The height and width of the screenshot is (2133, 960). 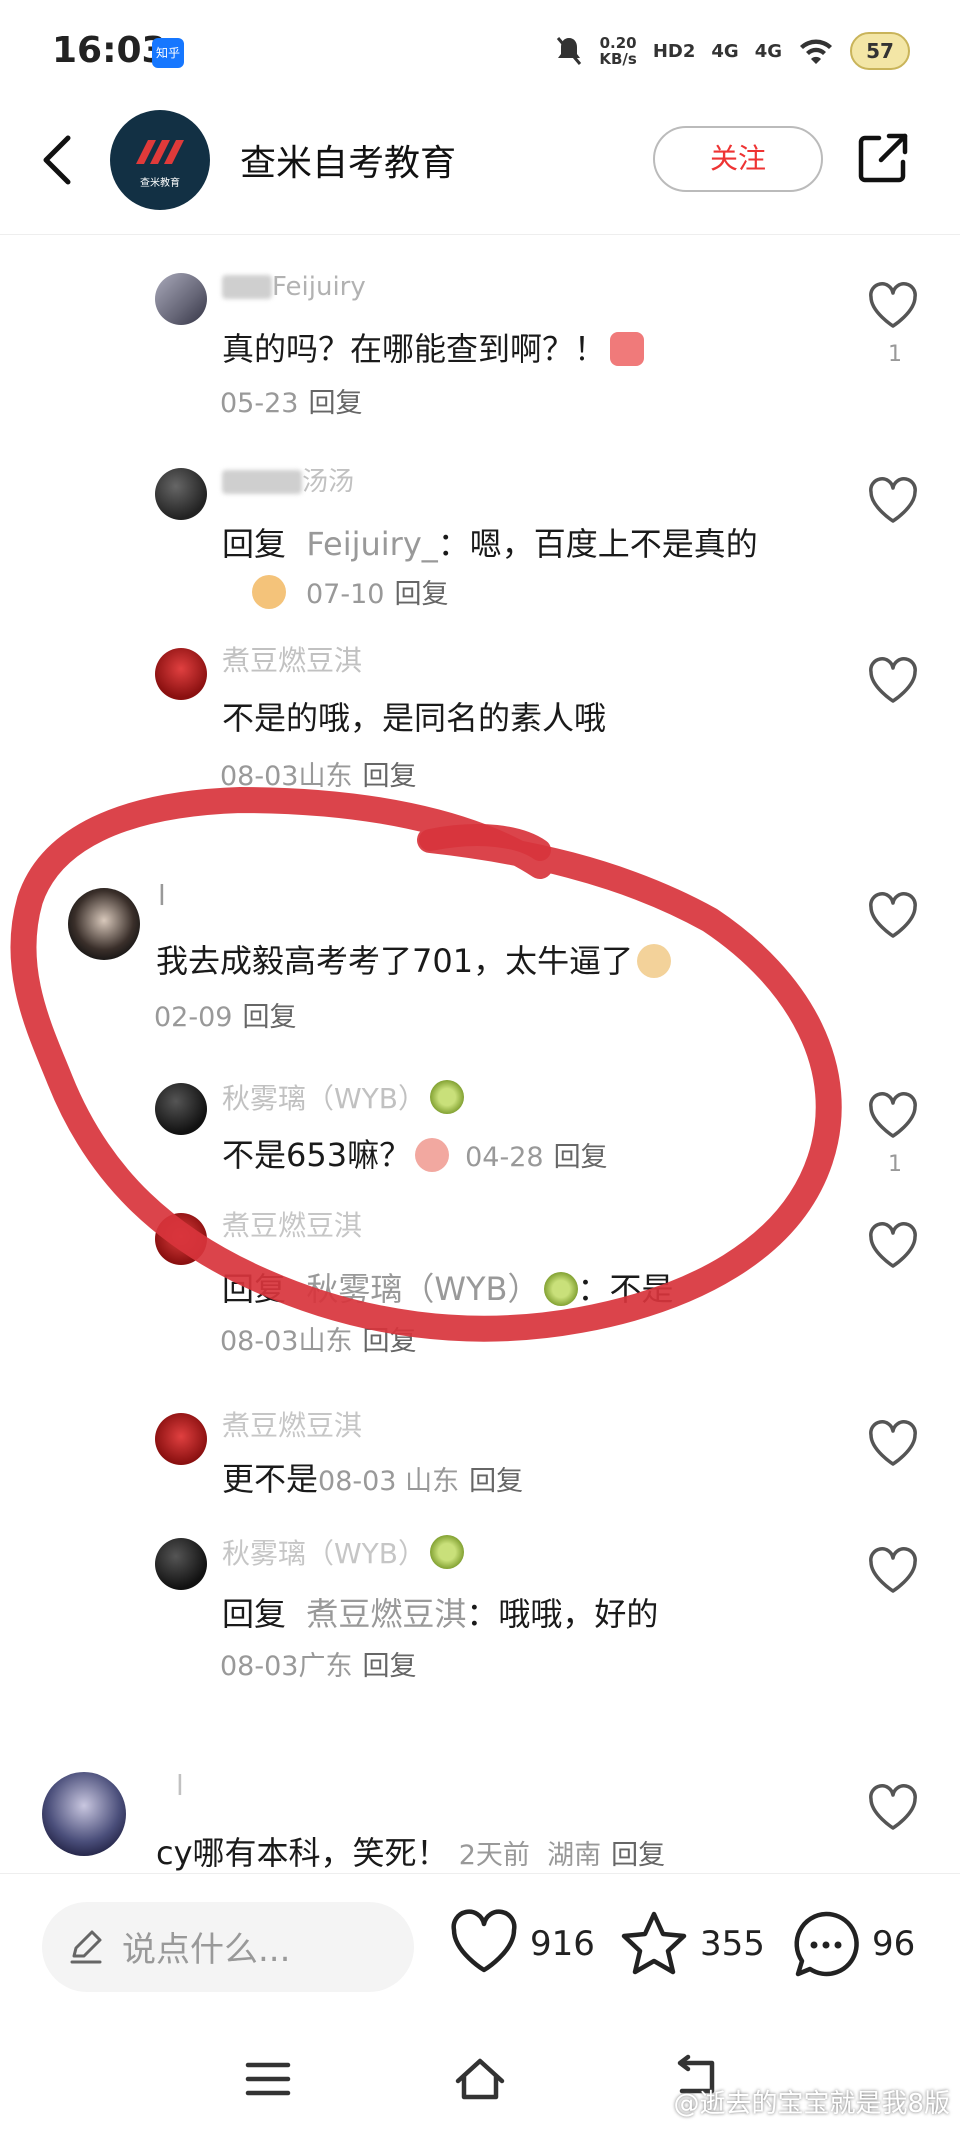 I want to click on hd-indicator: HD2, so click(x=674, y=51).